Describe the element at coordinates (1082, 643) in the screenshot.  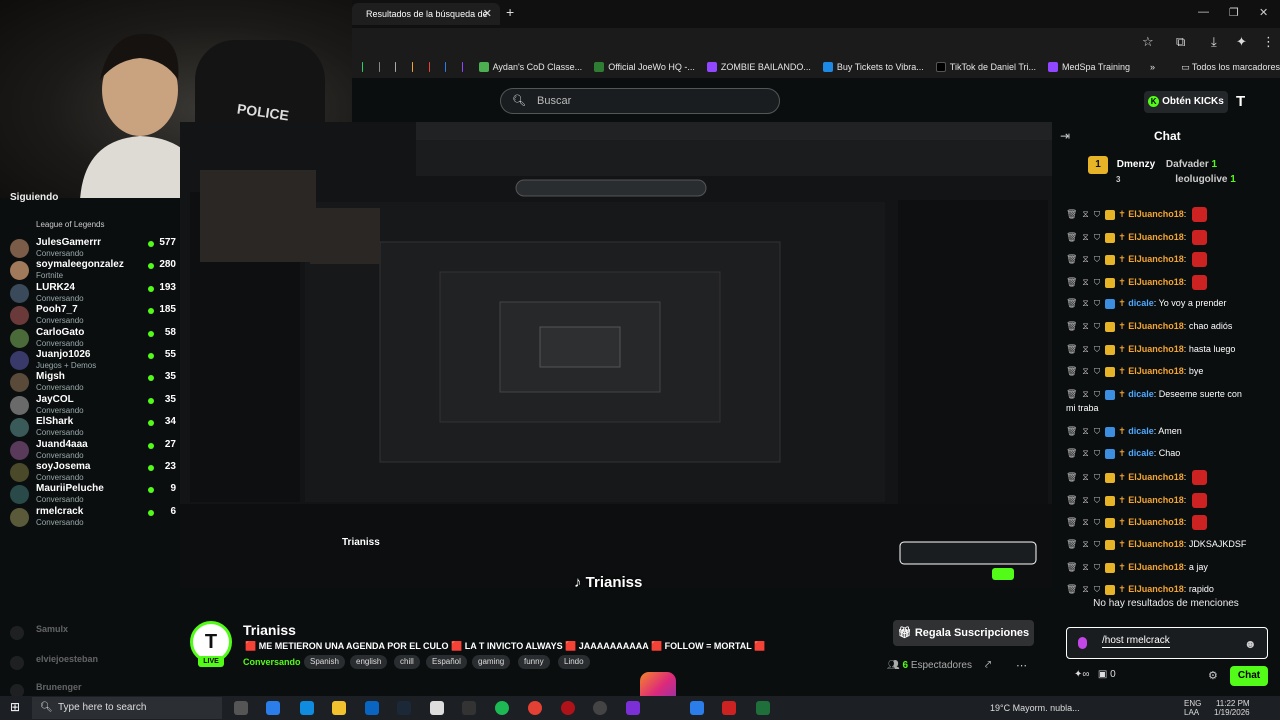
I see `microphone-icon` at that location.